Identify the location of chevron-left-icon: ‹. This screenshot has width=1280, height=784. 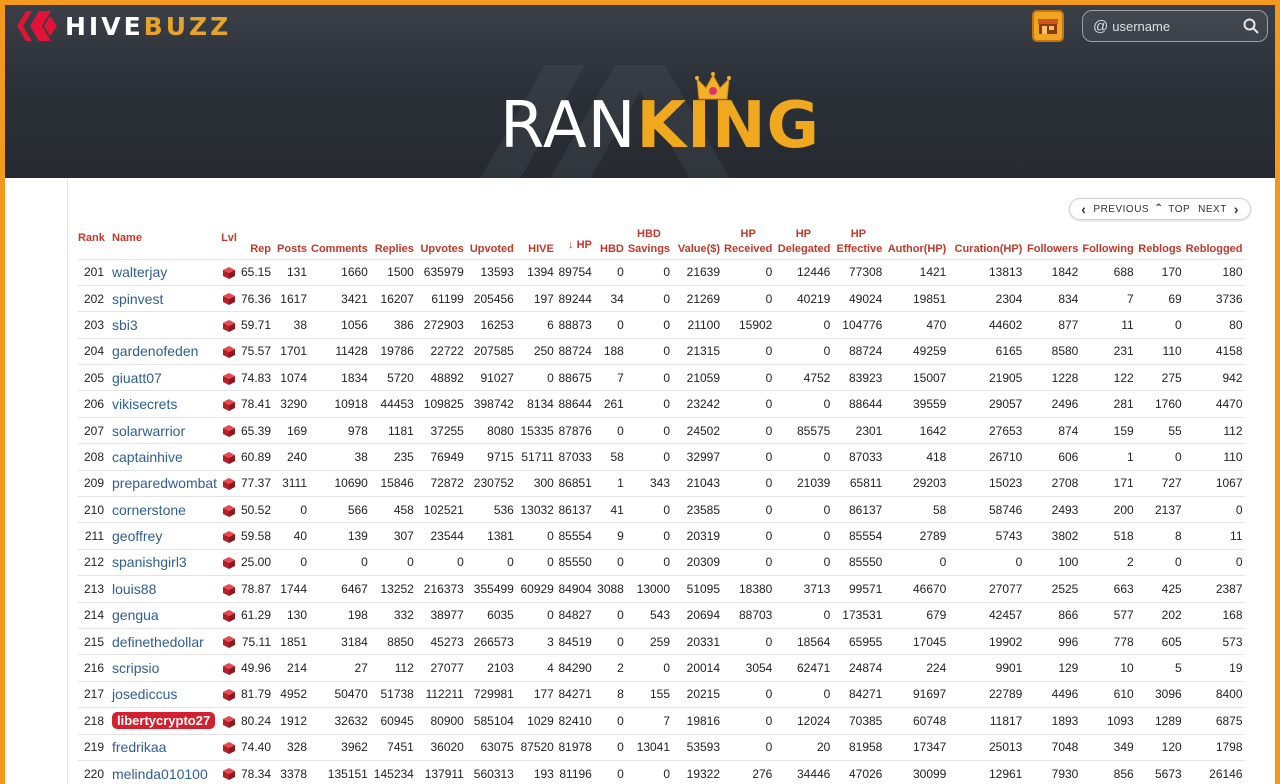
(1083, 209).